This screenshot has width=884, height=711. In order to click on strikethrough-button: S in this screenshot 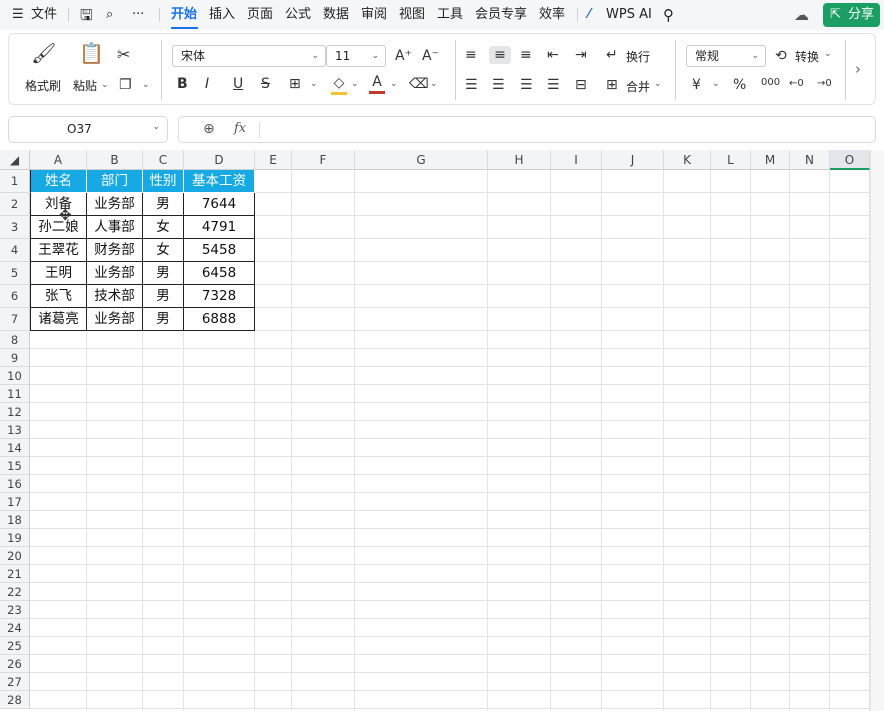, I will do `click(265, 84)`.